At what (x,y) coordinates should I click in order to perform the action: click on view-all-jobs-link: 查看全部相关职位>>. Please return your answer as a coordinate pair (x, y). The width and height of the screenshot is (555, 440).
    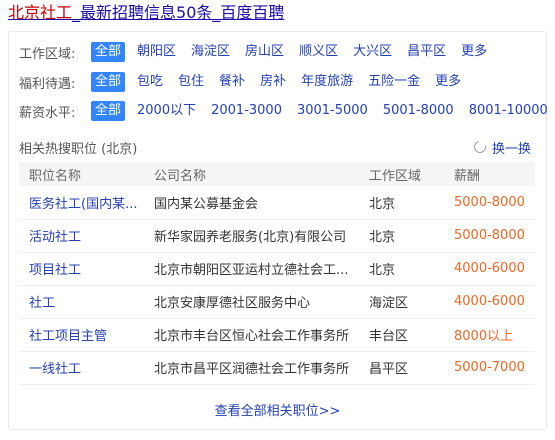
    Looking at the image, I should click on (278, 411).